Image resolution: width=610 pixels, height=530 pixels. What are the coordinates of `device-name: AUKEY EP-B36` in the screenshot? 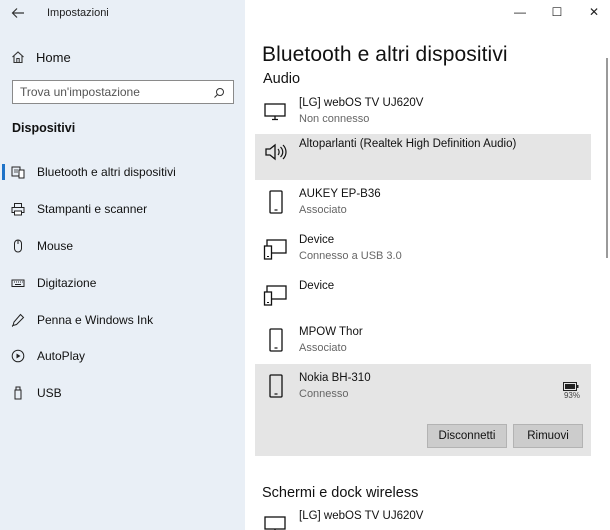 It's located at (340, 194).